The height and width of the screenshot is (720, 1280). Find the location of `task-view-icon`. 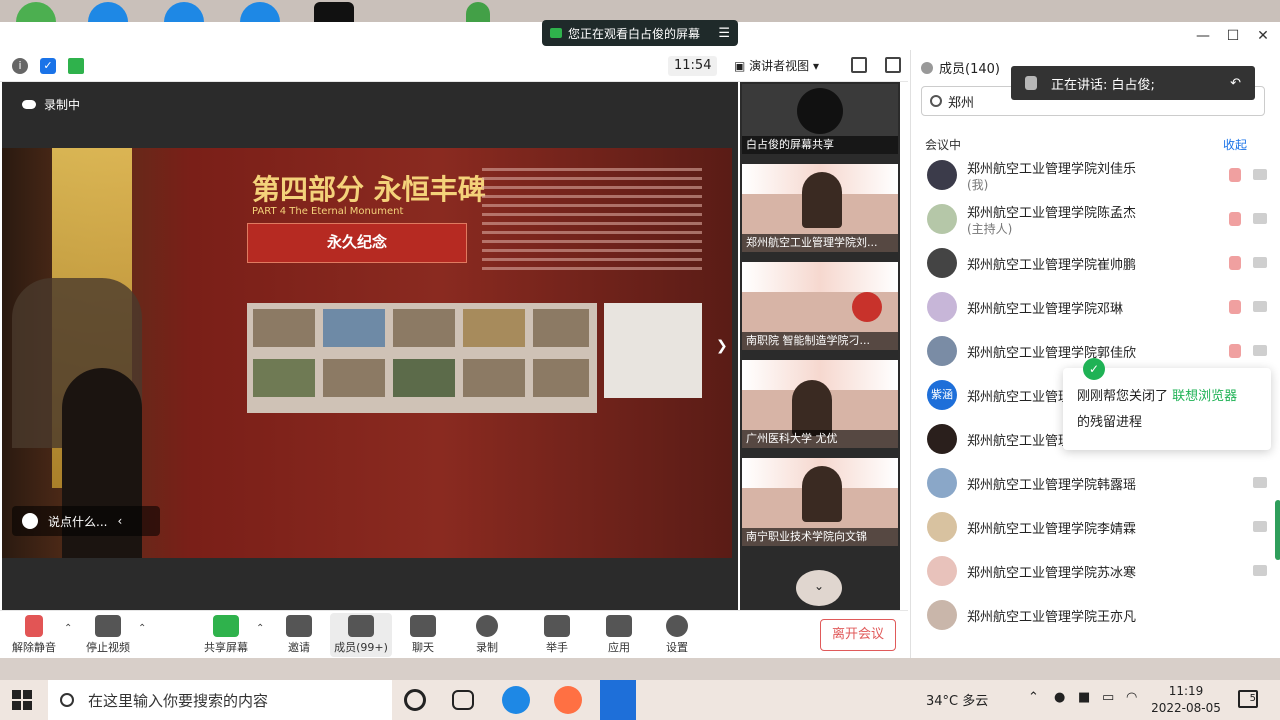

task-view-icon is located at coordinates (463, 700).